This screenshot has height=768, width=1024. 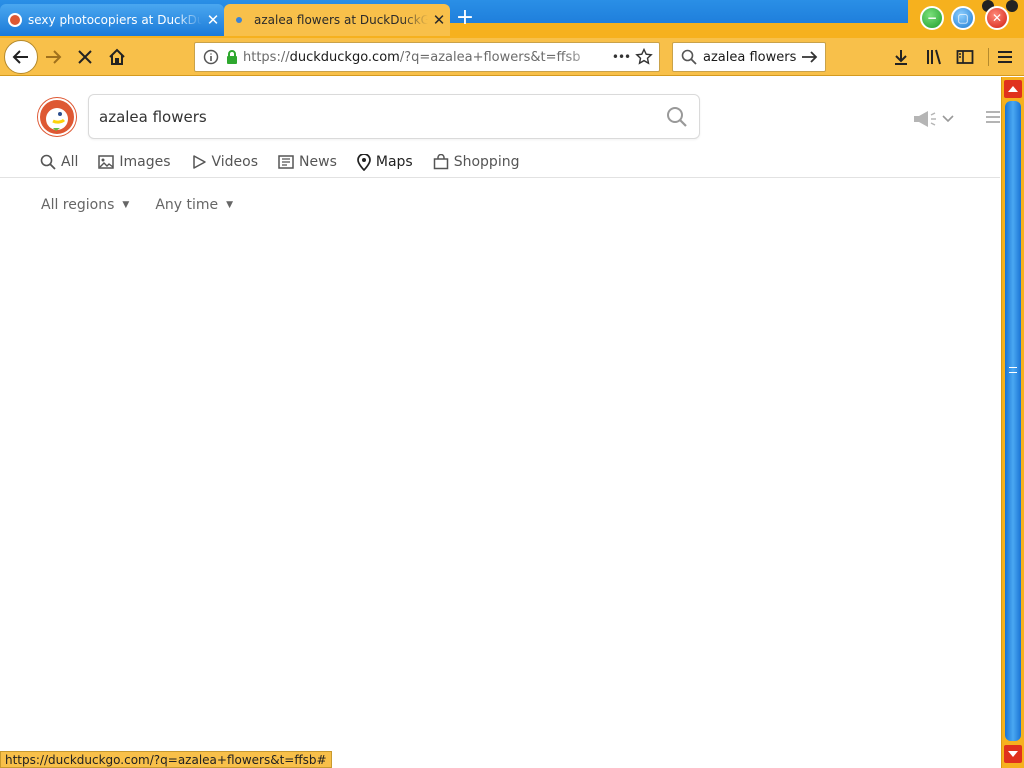 What do you see at coordinates (232, 57) in the screenshot?
I see `lock-icon` at bounding box center [232, 57].